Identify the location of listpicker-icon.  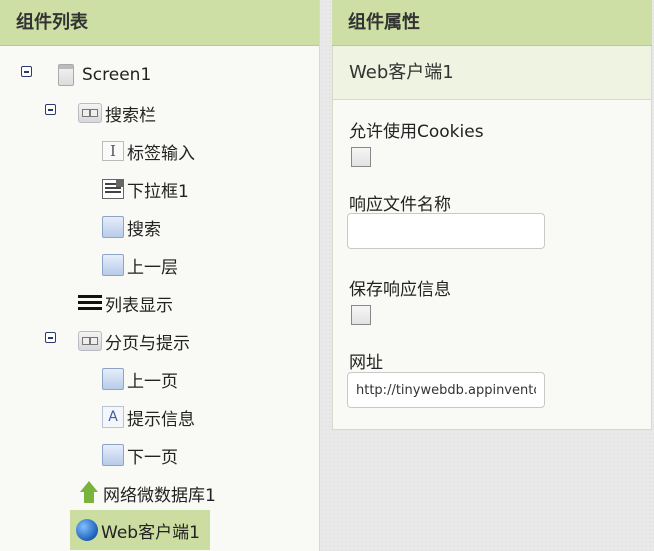
(113, 189).